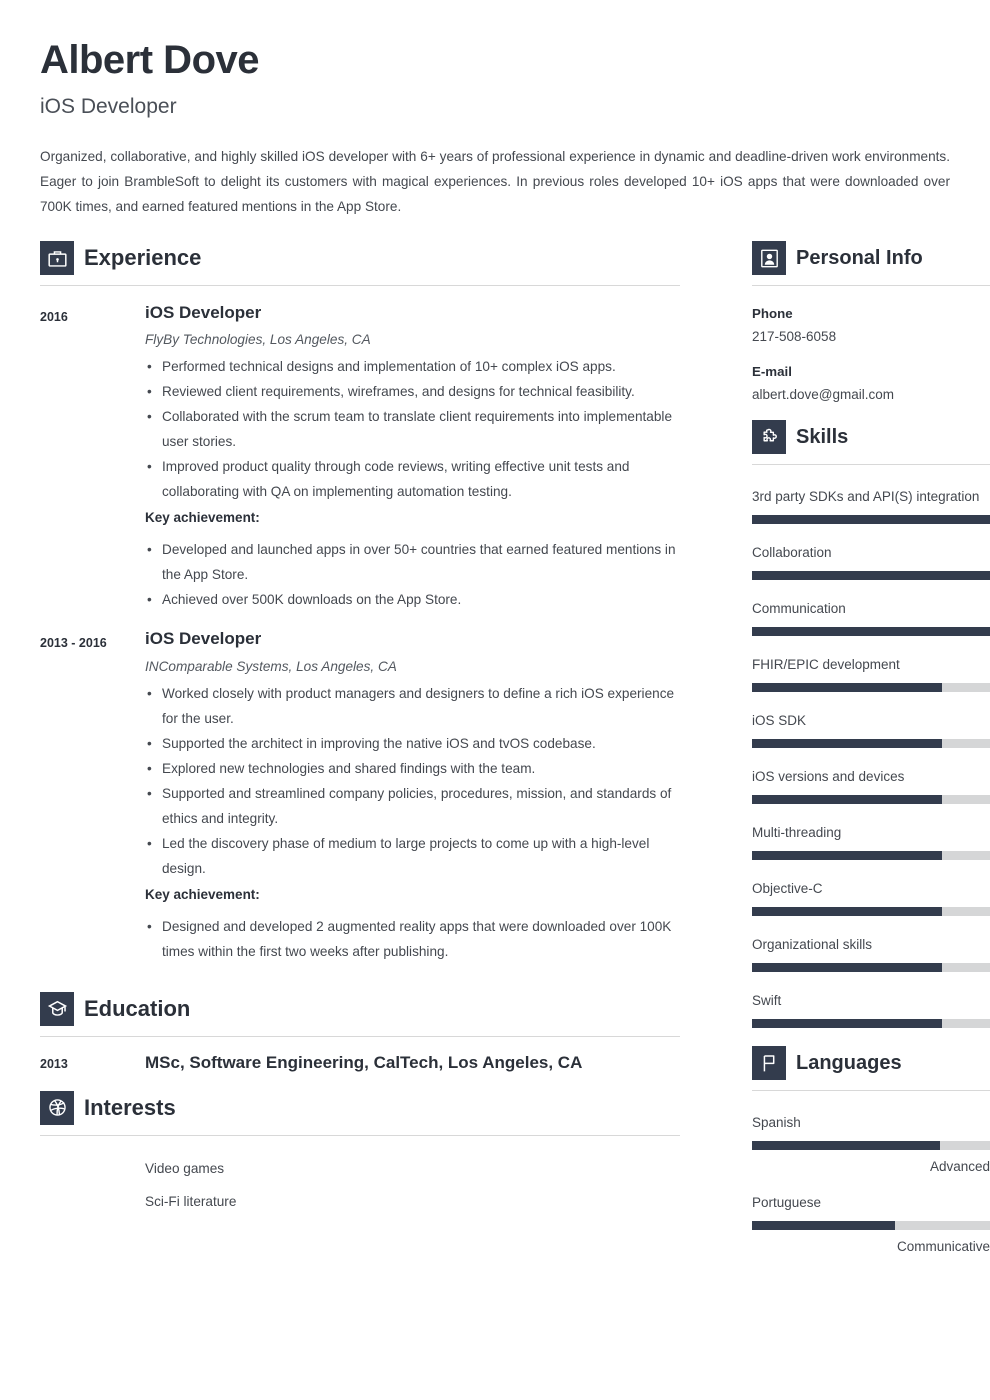  What do you see at coordinates (185, 1168) in the screenshot?
I see `interest-item: Video games` at bounding box center [185, 1168].